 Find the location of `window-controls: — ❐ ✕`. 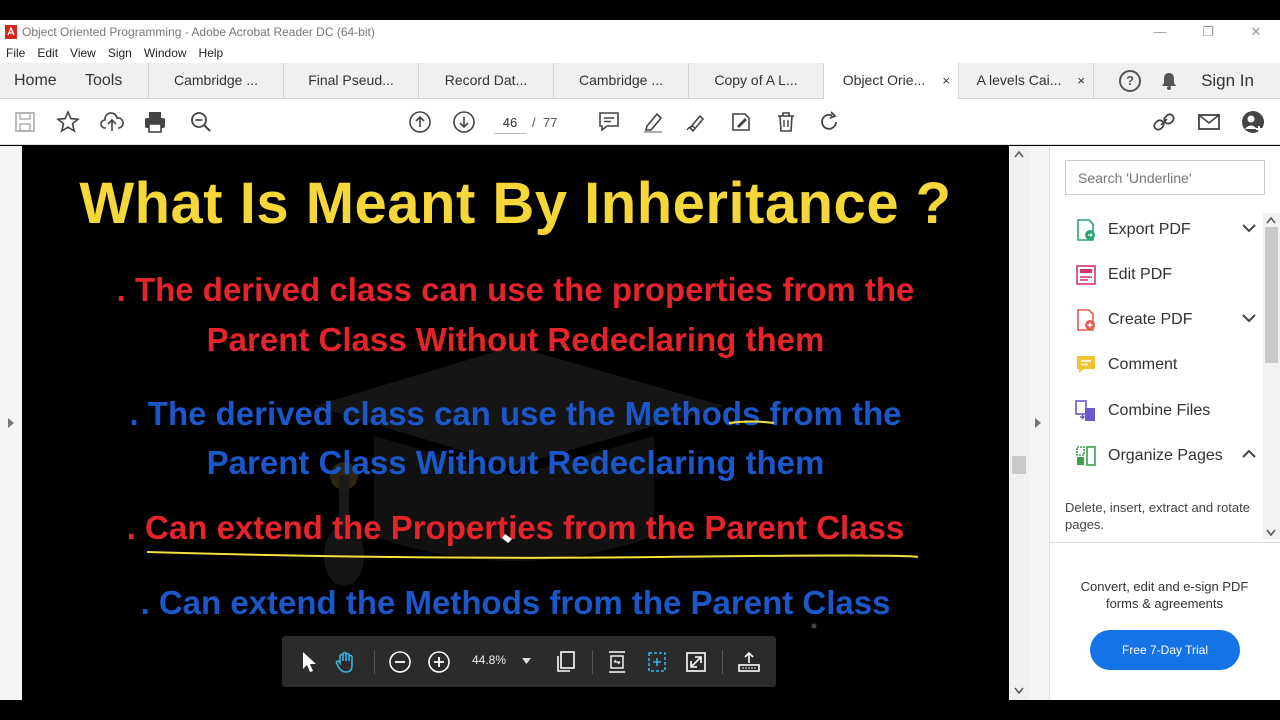

window-controls: — ❐ ✕ is located at coordinates (1208, 31).